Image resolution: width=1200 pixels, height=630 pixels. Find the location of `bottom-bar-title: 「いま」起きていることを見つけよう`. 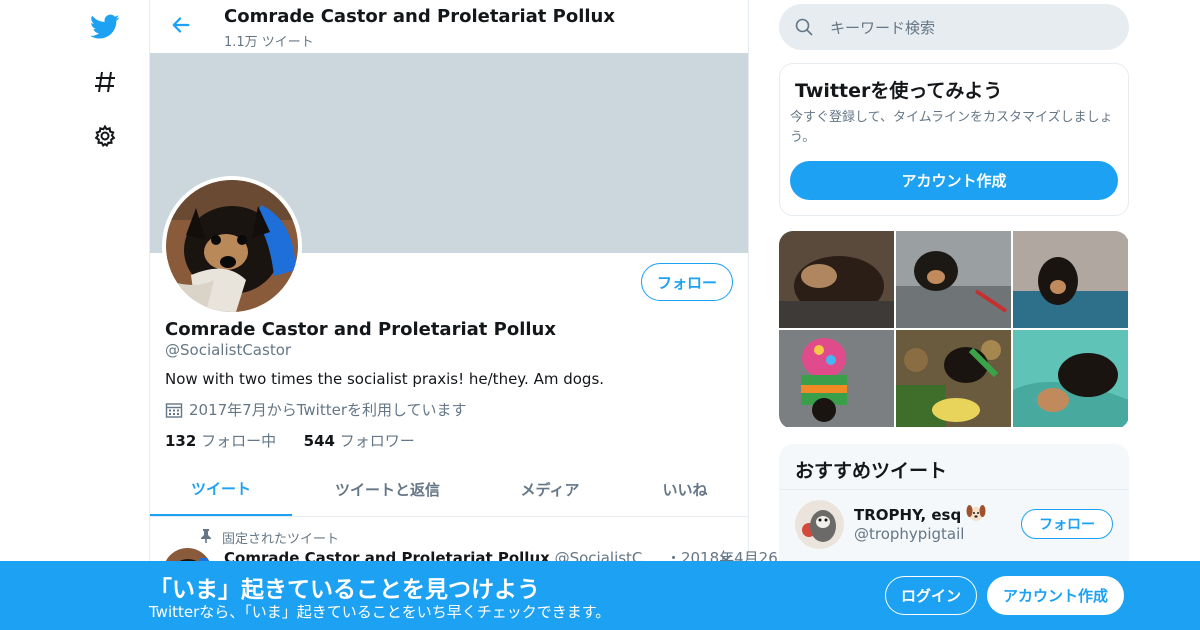

bottom-bar-title: 「いま」起きていることを見つけよう is located at coordinates (344, 590).